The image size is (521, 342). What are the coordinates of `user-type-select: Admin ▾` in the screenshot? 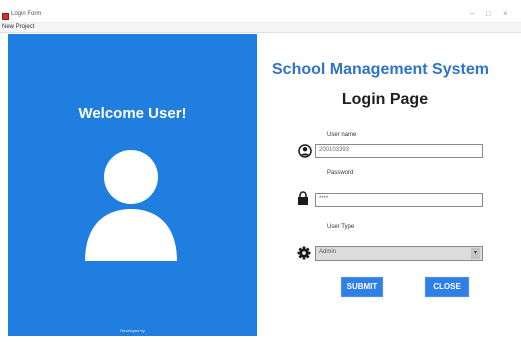 It's located at (399, 253).